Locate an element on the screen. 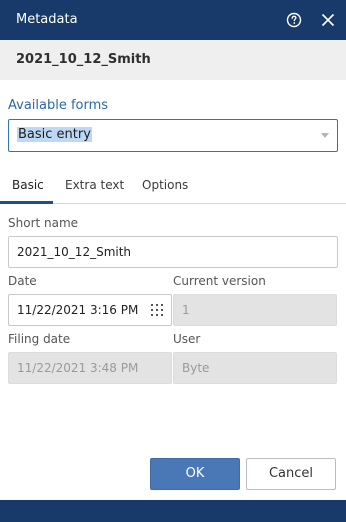 The image size is (346, 522). calendar-icon is located at coordinates (157, 310).